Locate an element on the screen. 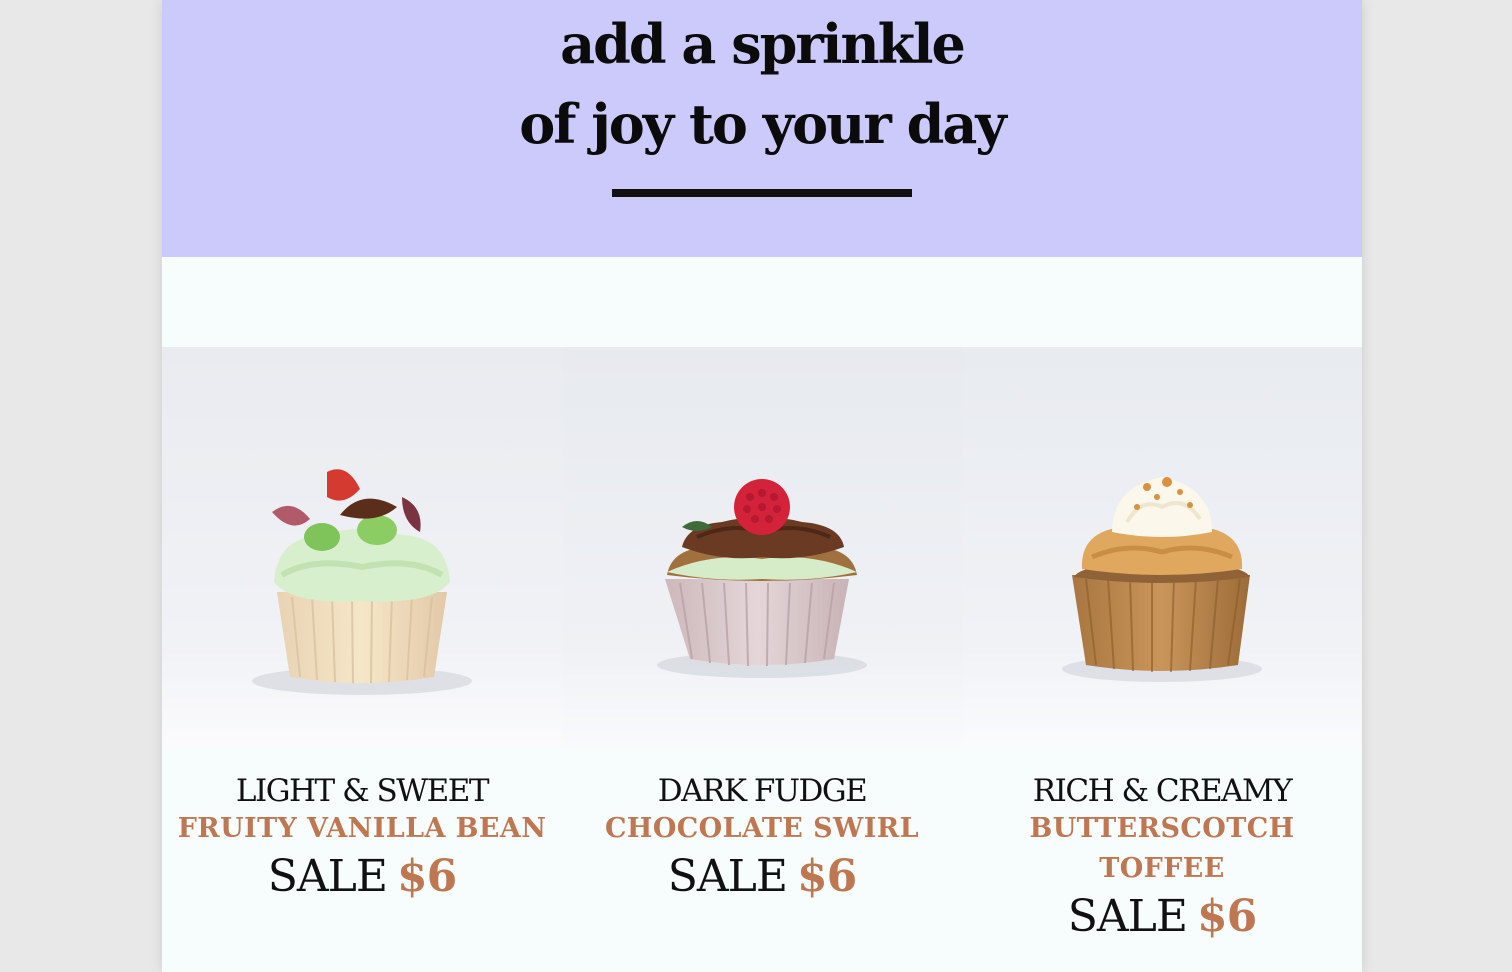 This screenshot has height=972, width=1512. product-flavor-name: FRUITY VANILLA BEAN is located at coordinates (362, 829).